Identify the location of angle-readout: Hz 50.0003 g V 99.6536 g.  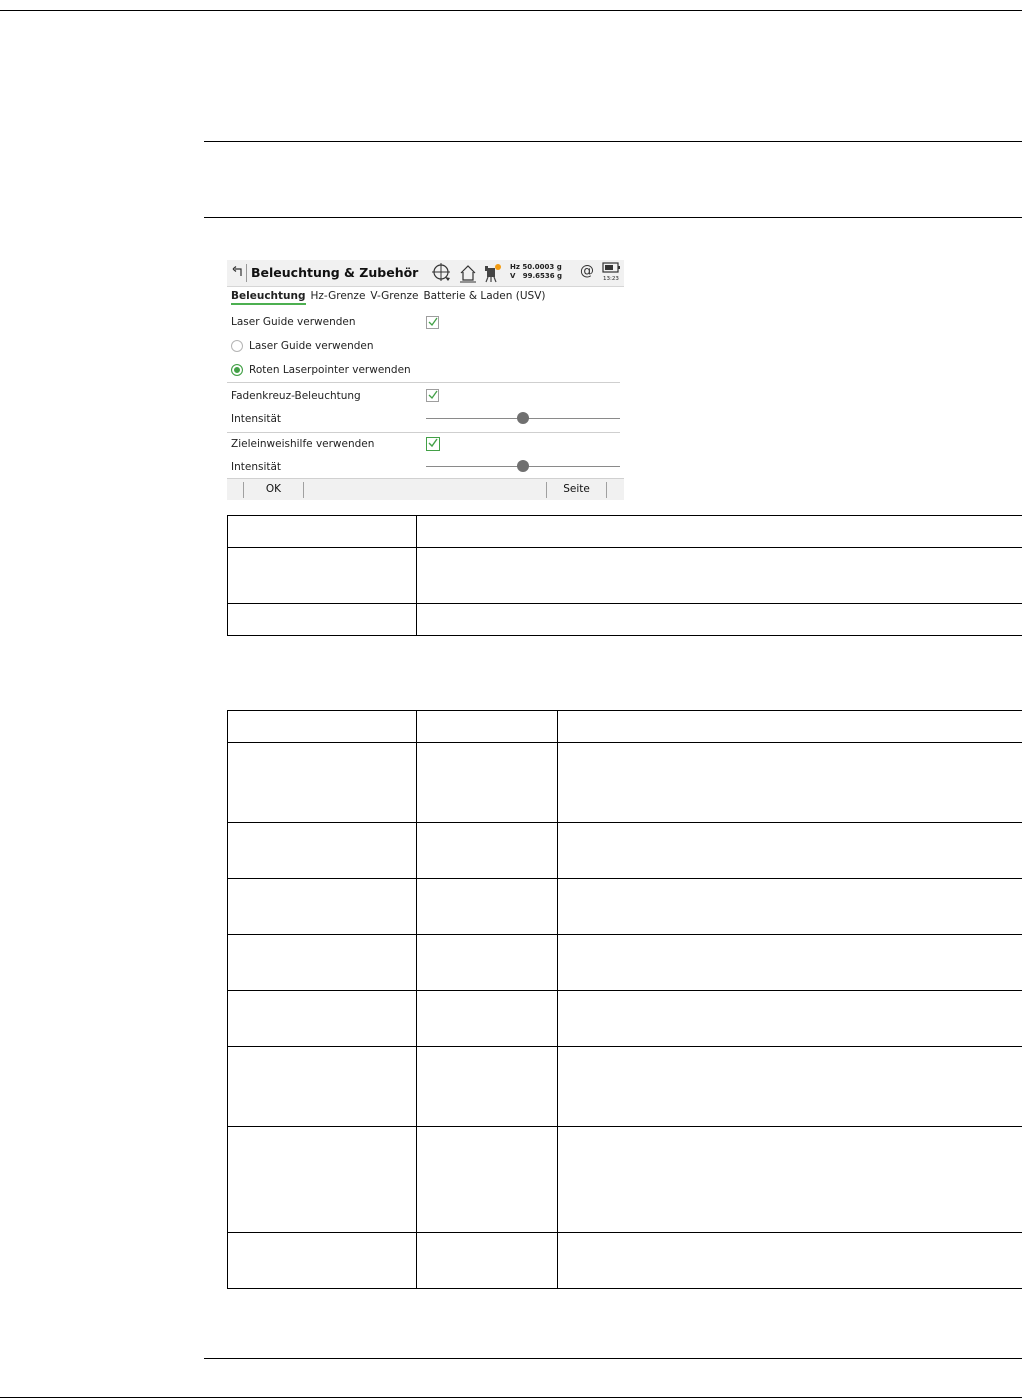
(536, 272).